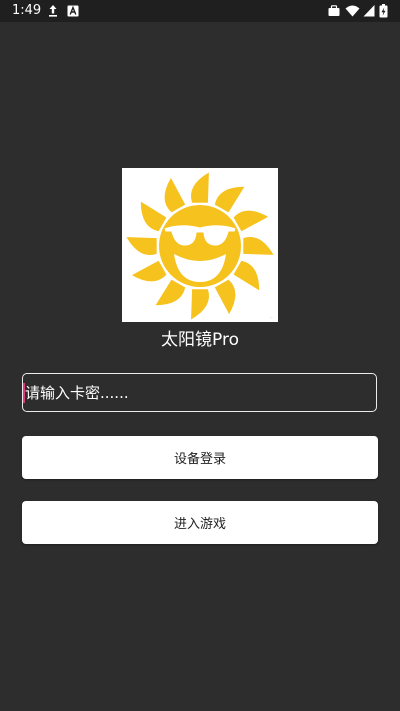 This screenshot has height=711, width=400. What do you see at coordinates (73, 11) in the screenshot?
I see `font-app-icon` at bounding box center [73, 11].